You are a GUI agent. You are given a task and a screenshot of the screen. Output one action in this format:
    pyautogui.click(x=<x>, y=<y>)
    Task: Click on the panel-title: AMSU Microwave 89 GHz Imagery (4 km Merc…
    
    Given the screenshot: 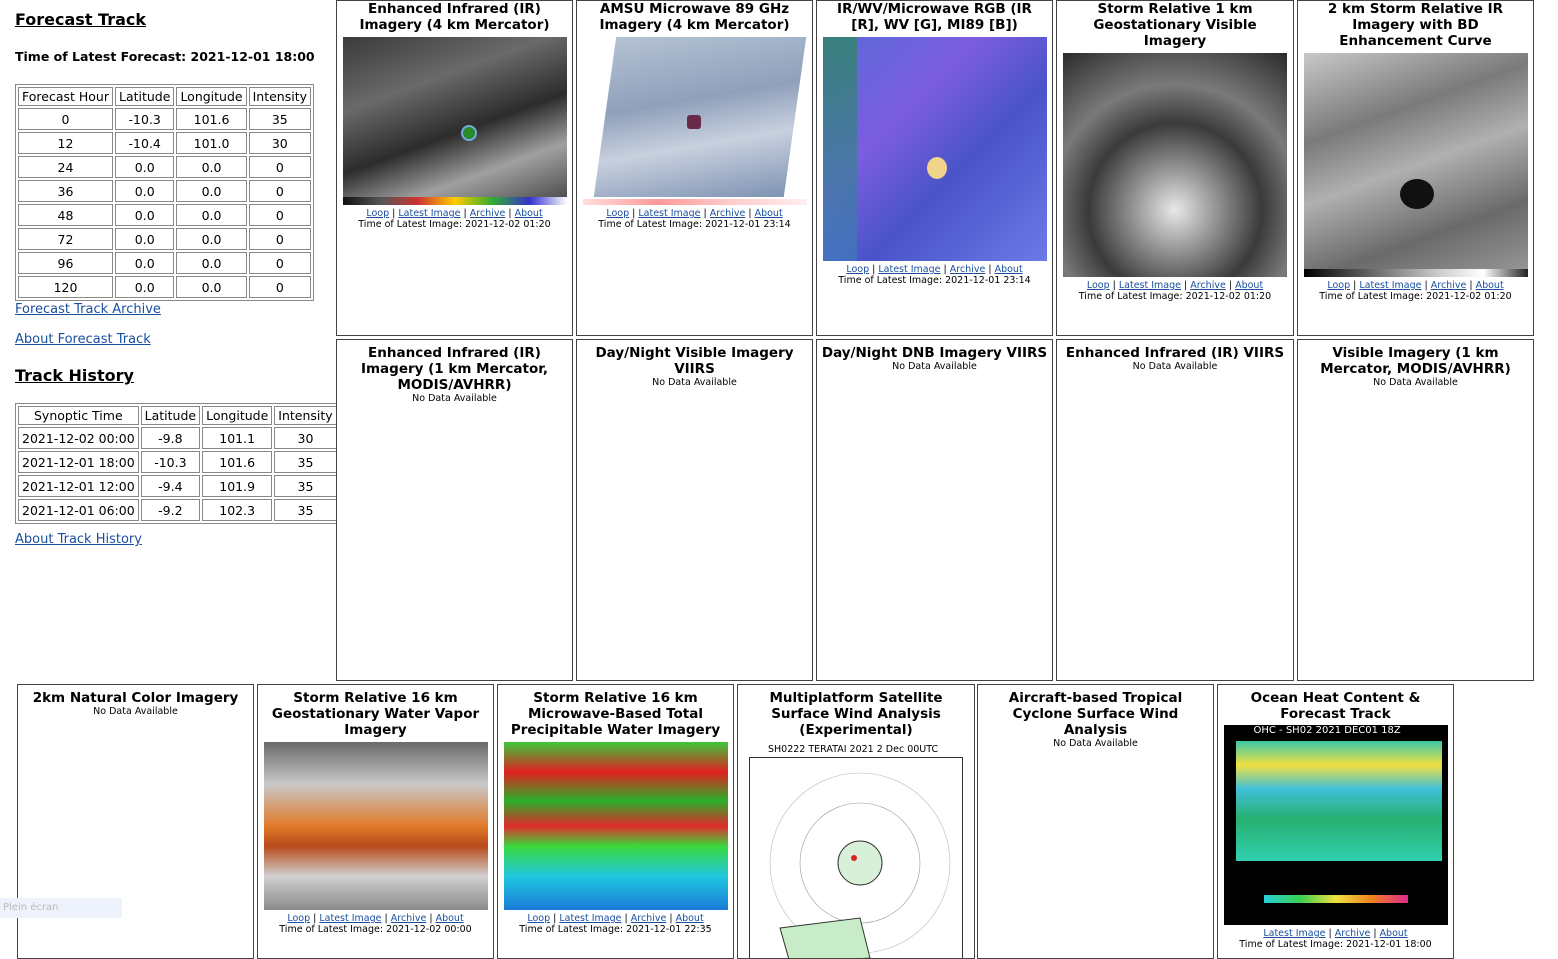 What is the action you would take?
    pyautogui.click(x=694, y=17)
    